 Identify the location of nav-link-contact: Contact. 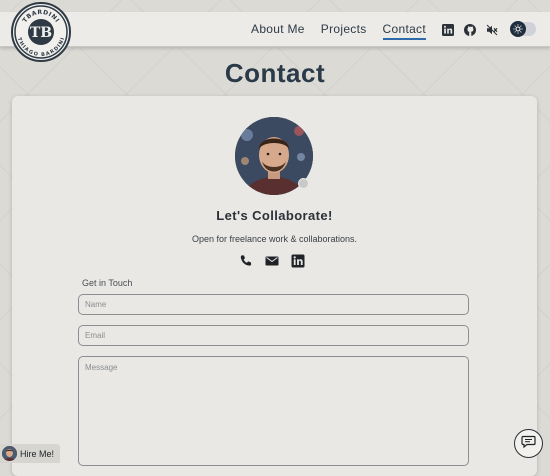
(404, 29).